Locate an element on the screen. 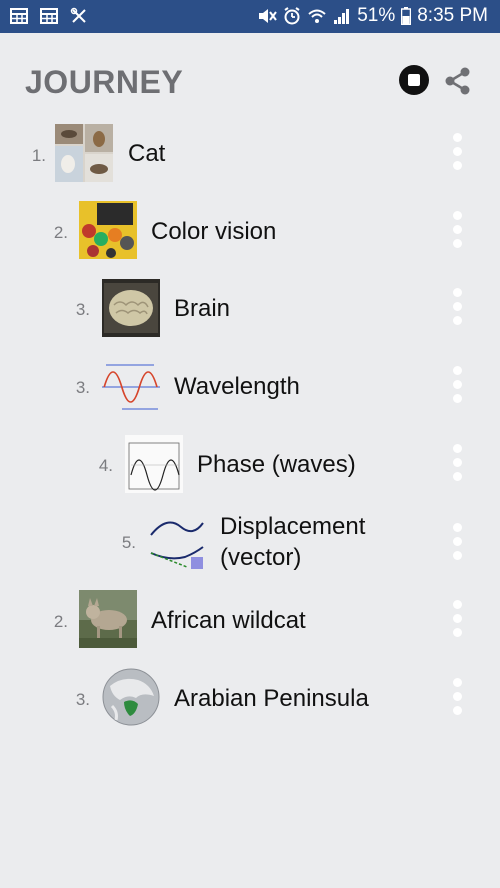  journey-item-color-vision: 2. Color vision is located at coordinates (250, 232).